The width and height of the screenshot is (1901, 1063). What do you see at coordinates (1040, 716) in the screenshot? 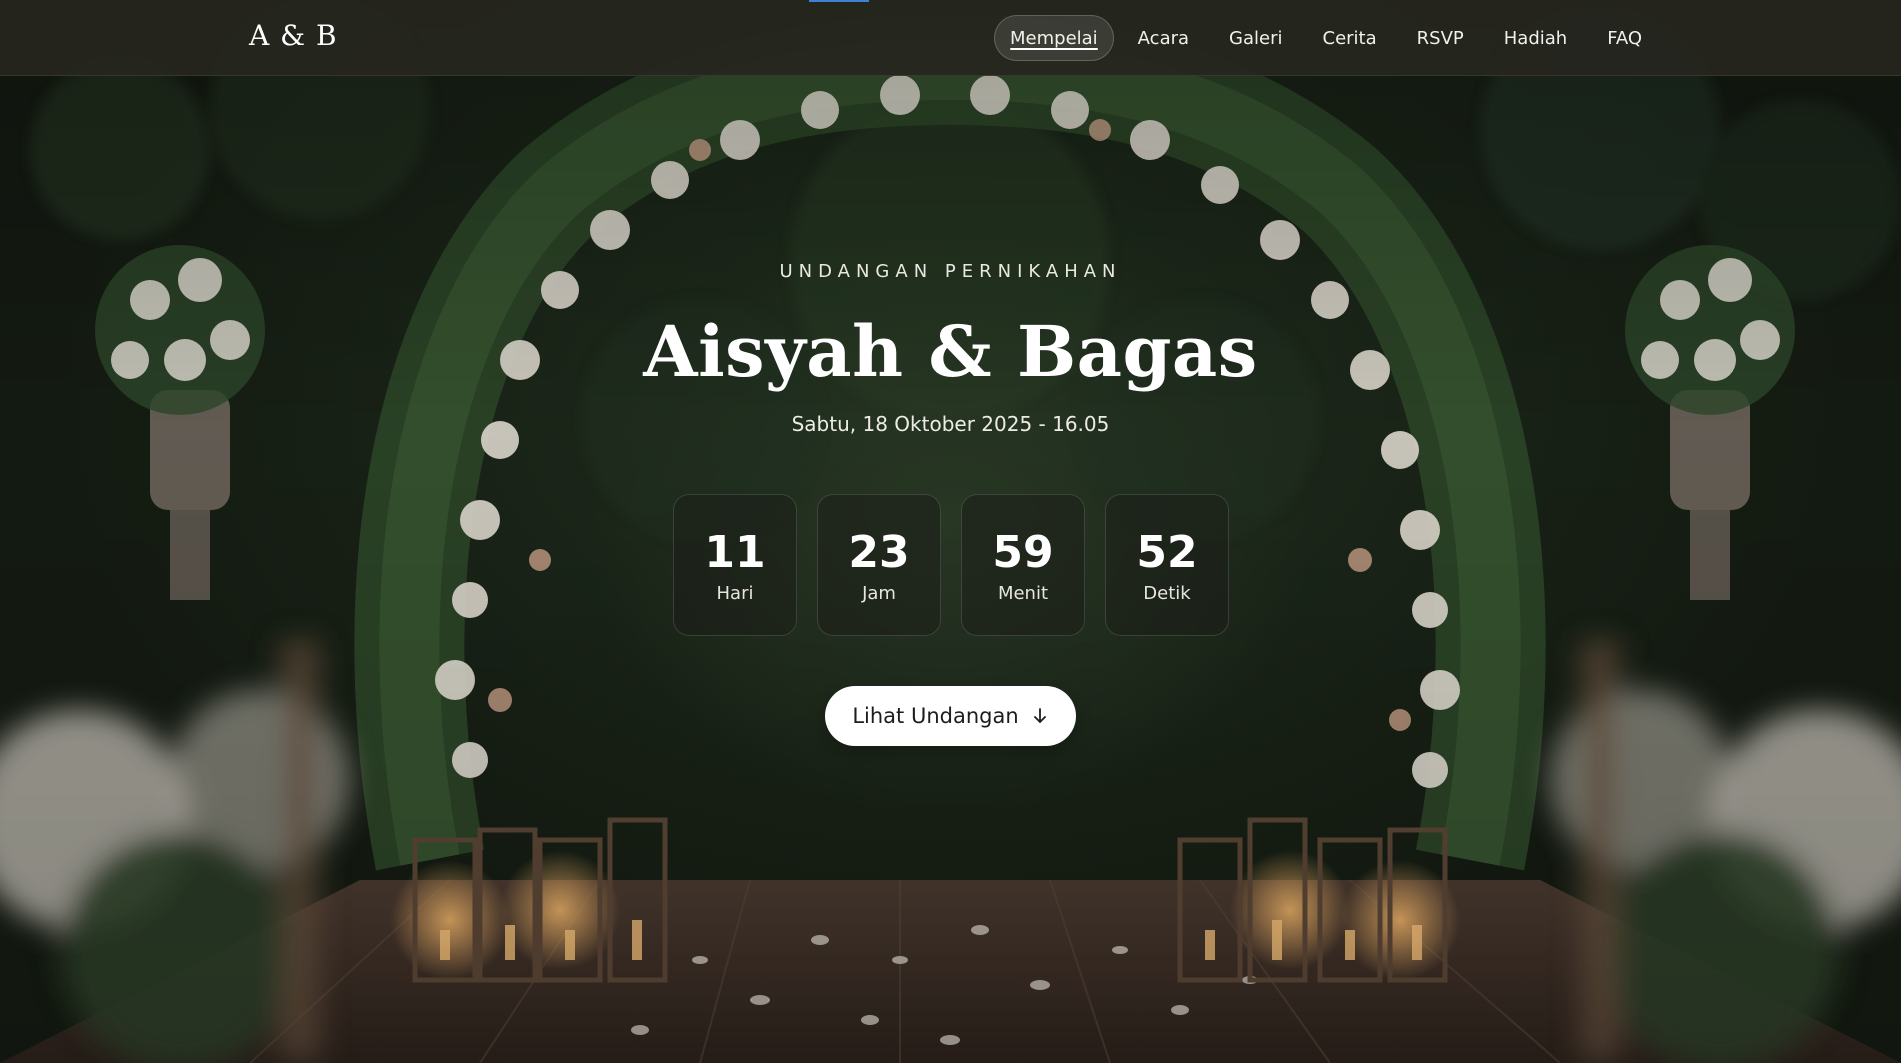
I see `arrow-down-icon` at bounding box center [1040, 716].